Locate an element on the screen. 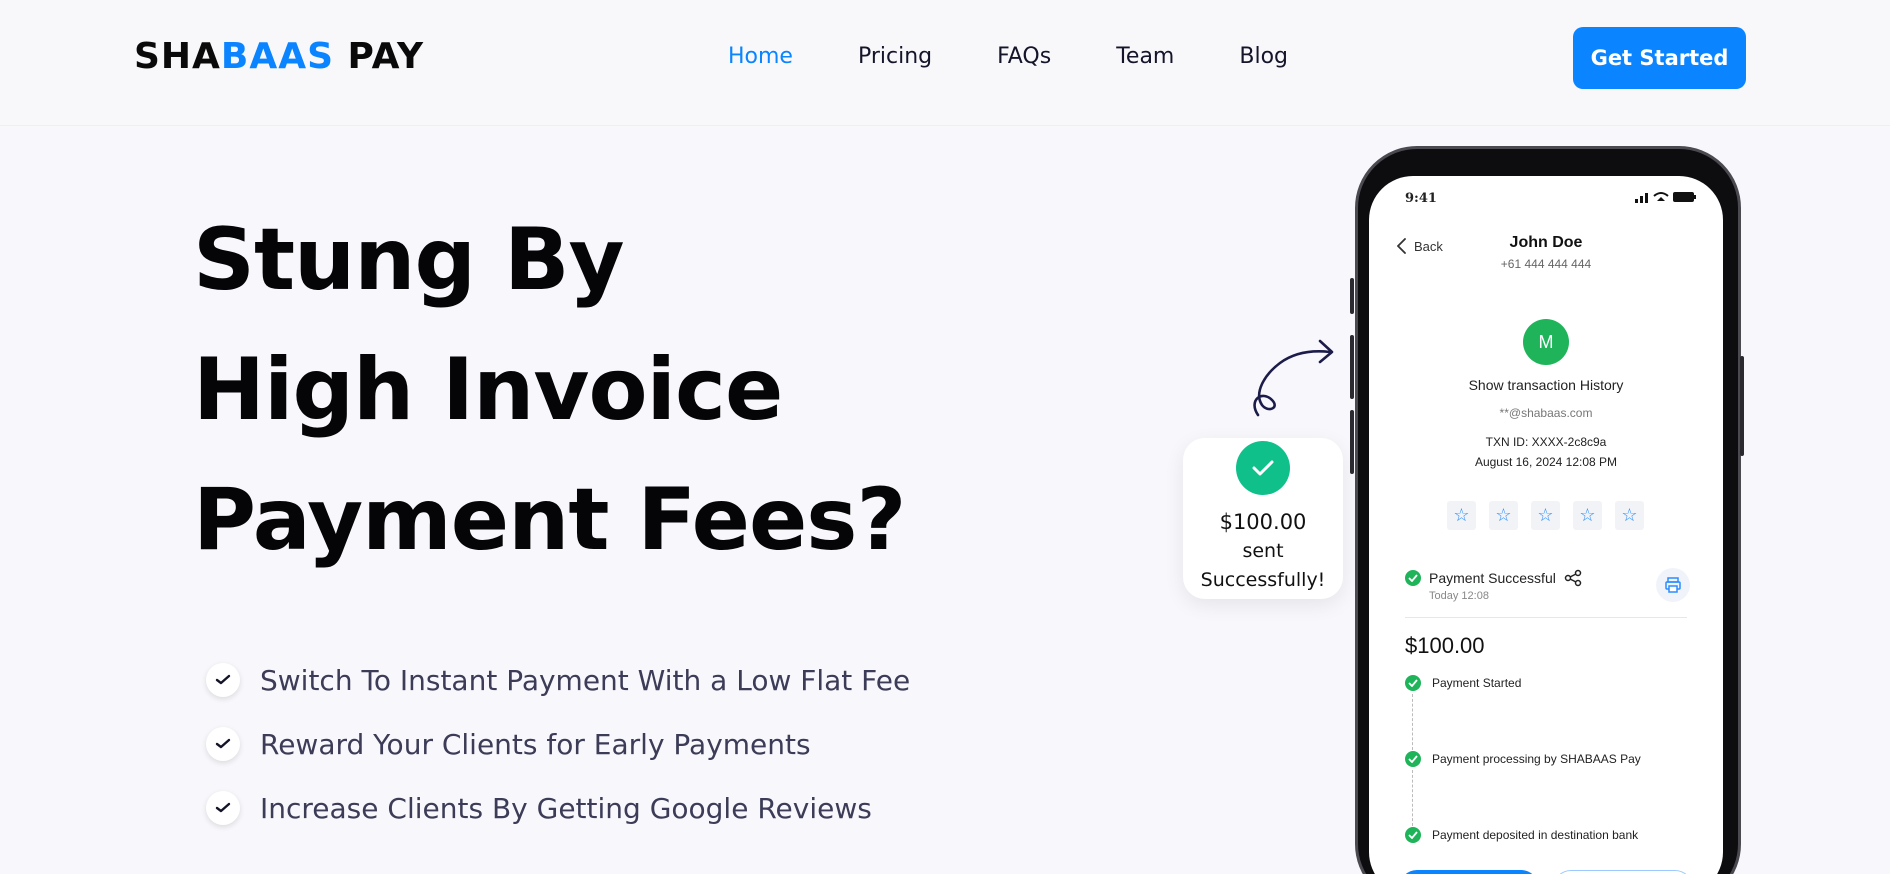 This screenshot has width=1890, height=874. nav-home: Home is located at coordinates (760, 56).